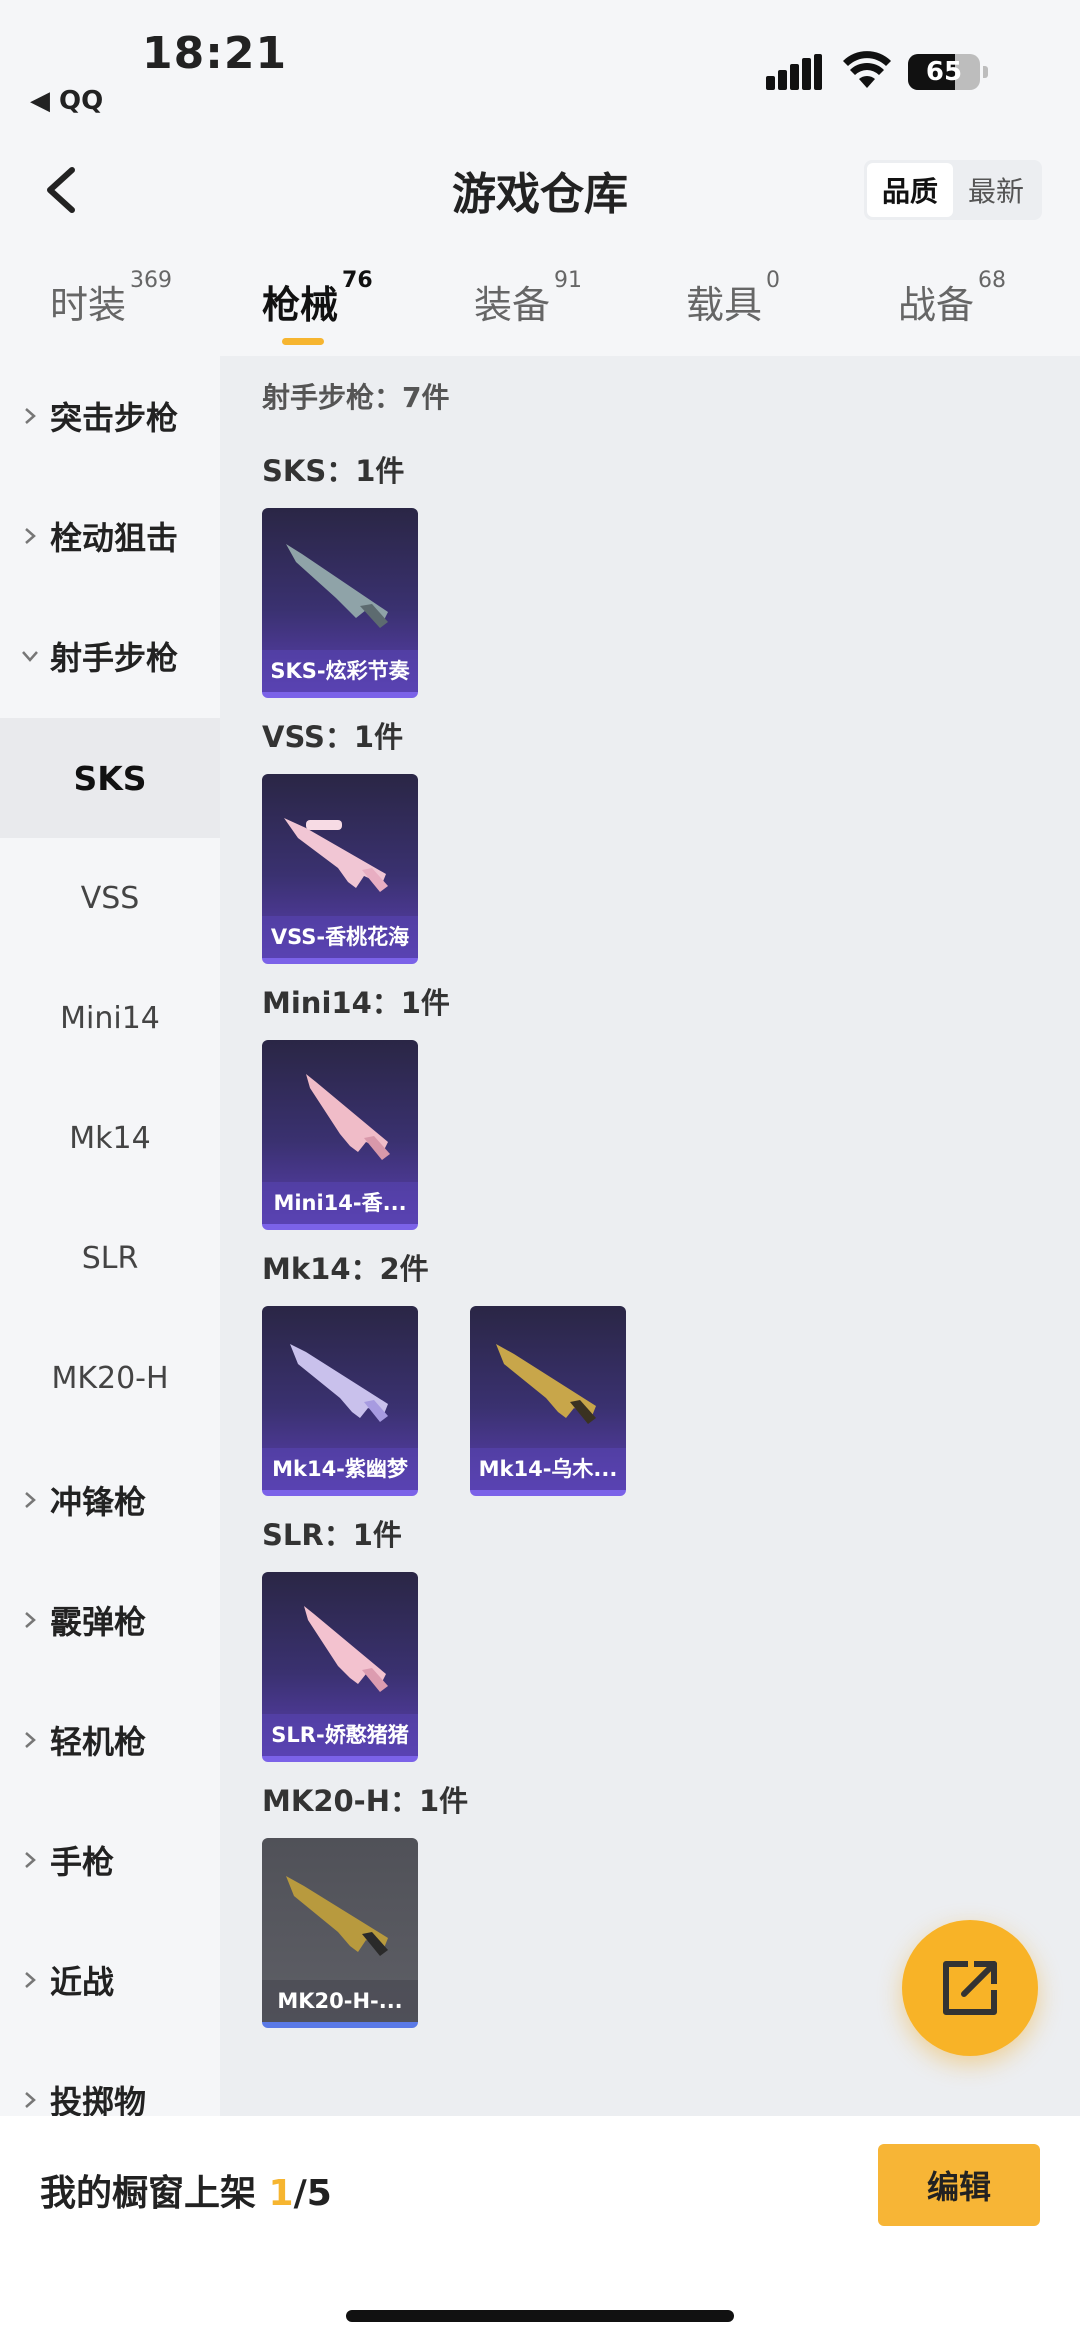  What do you see at coordinates (110, 1018) in the screenshot?
I see `sidebar-item-mini14: Mini14` at bounding box center [110, 1018].